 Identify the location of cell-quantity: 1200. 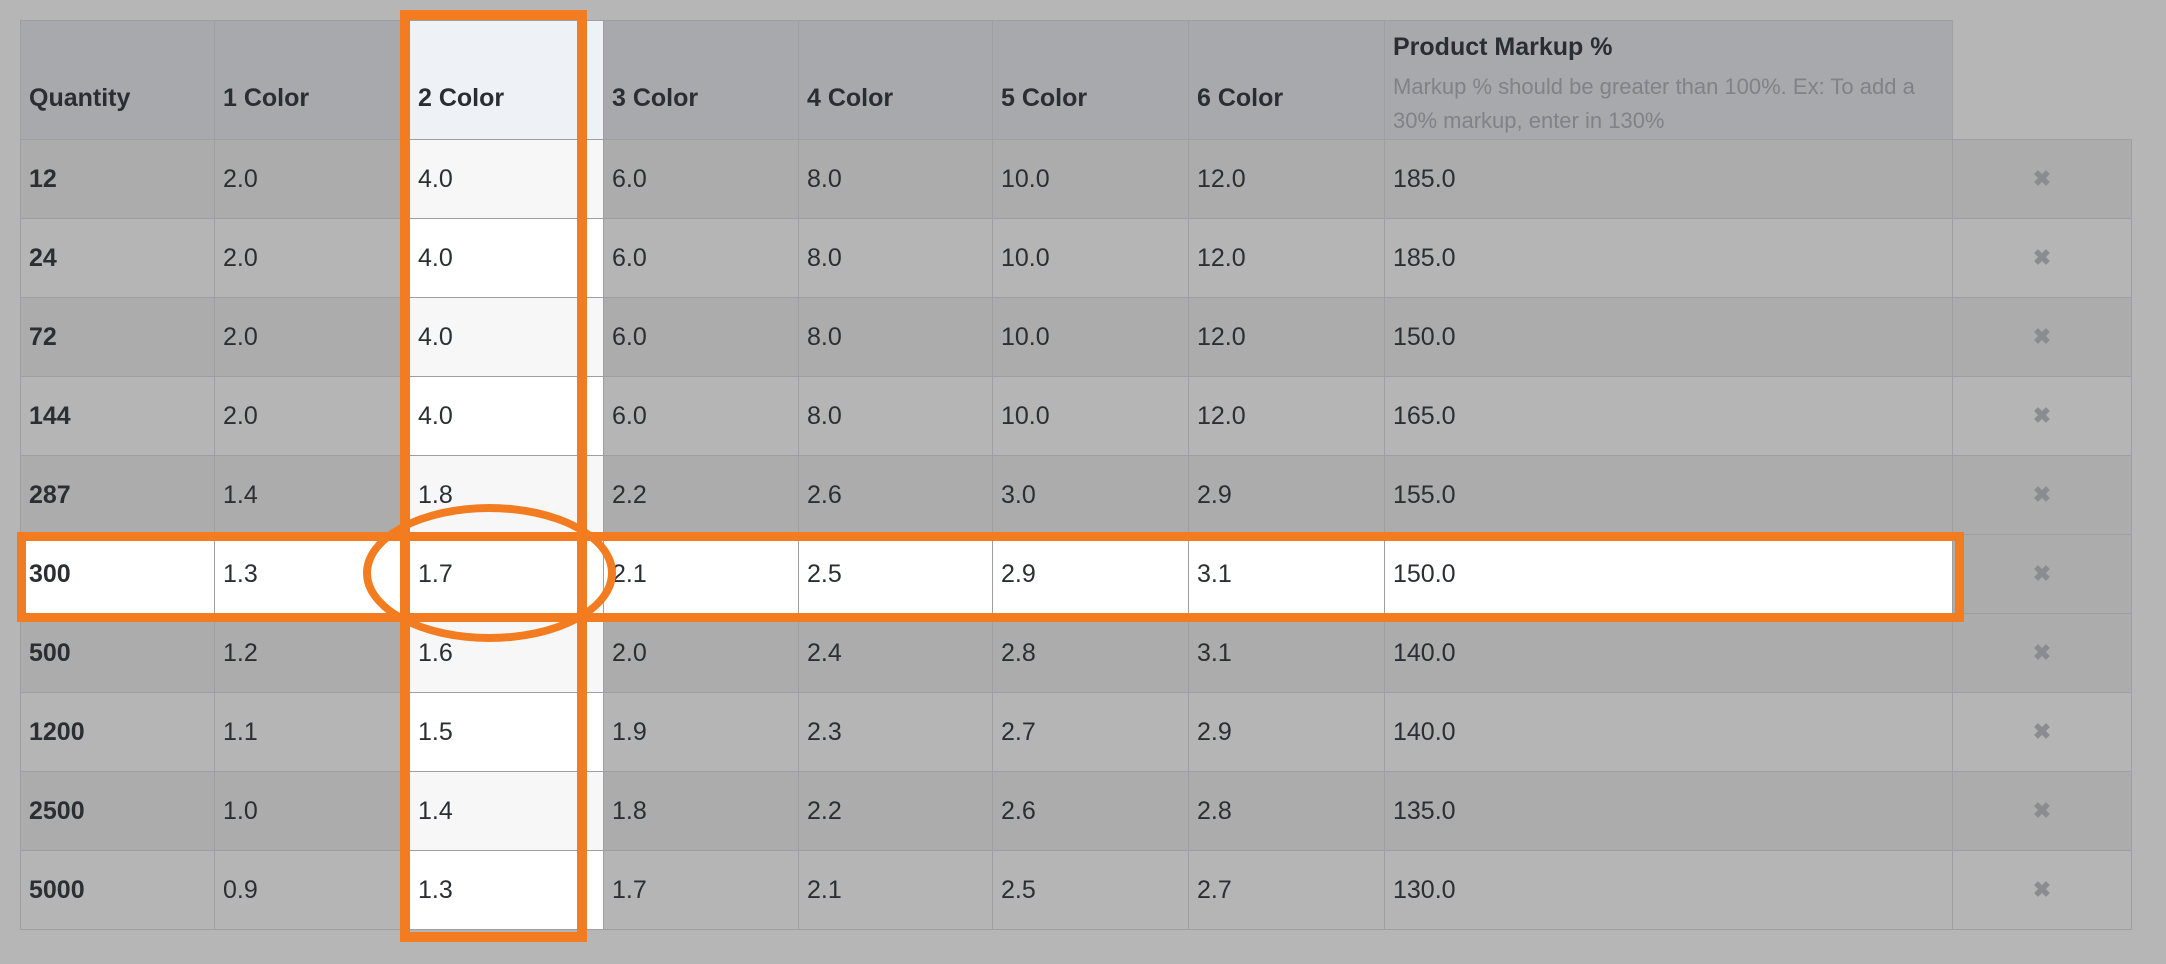
(117, 732).